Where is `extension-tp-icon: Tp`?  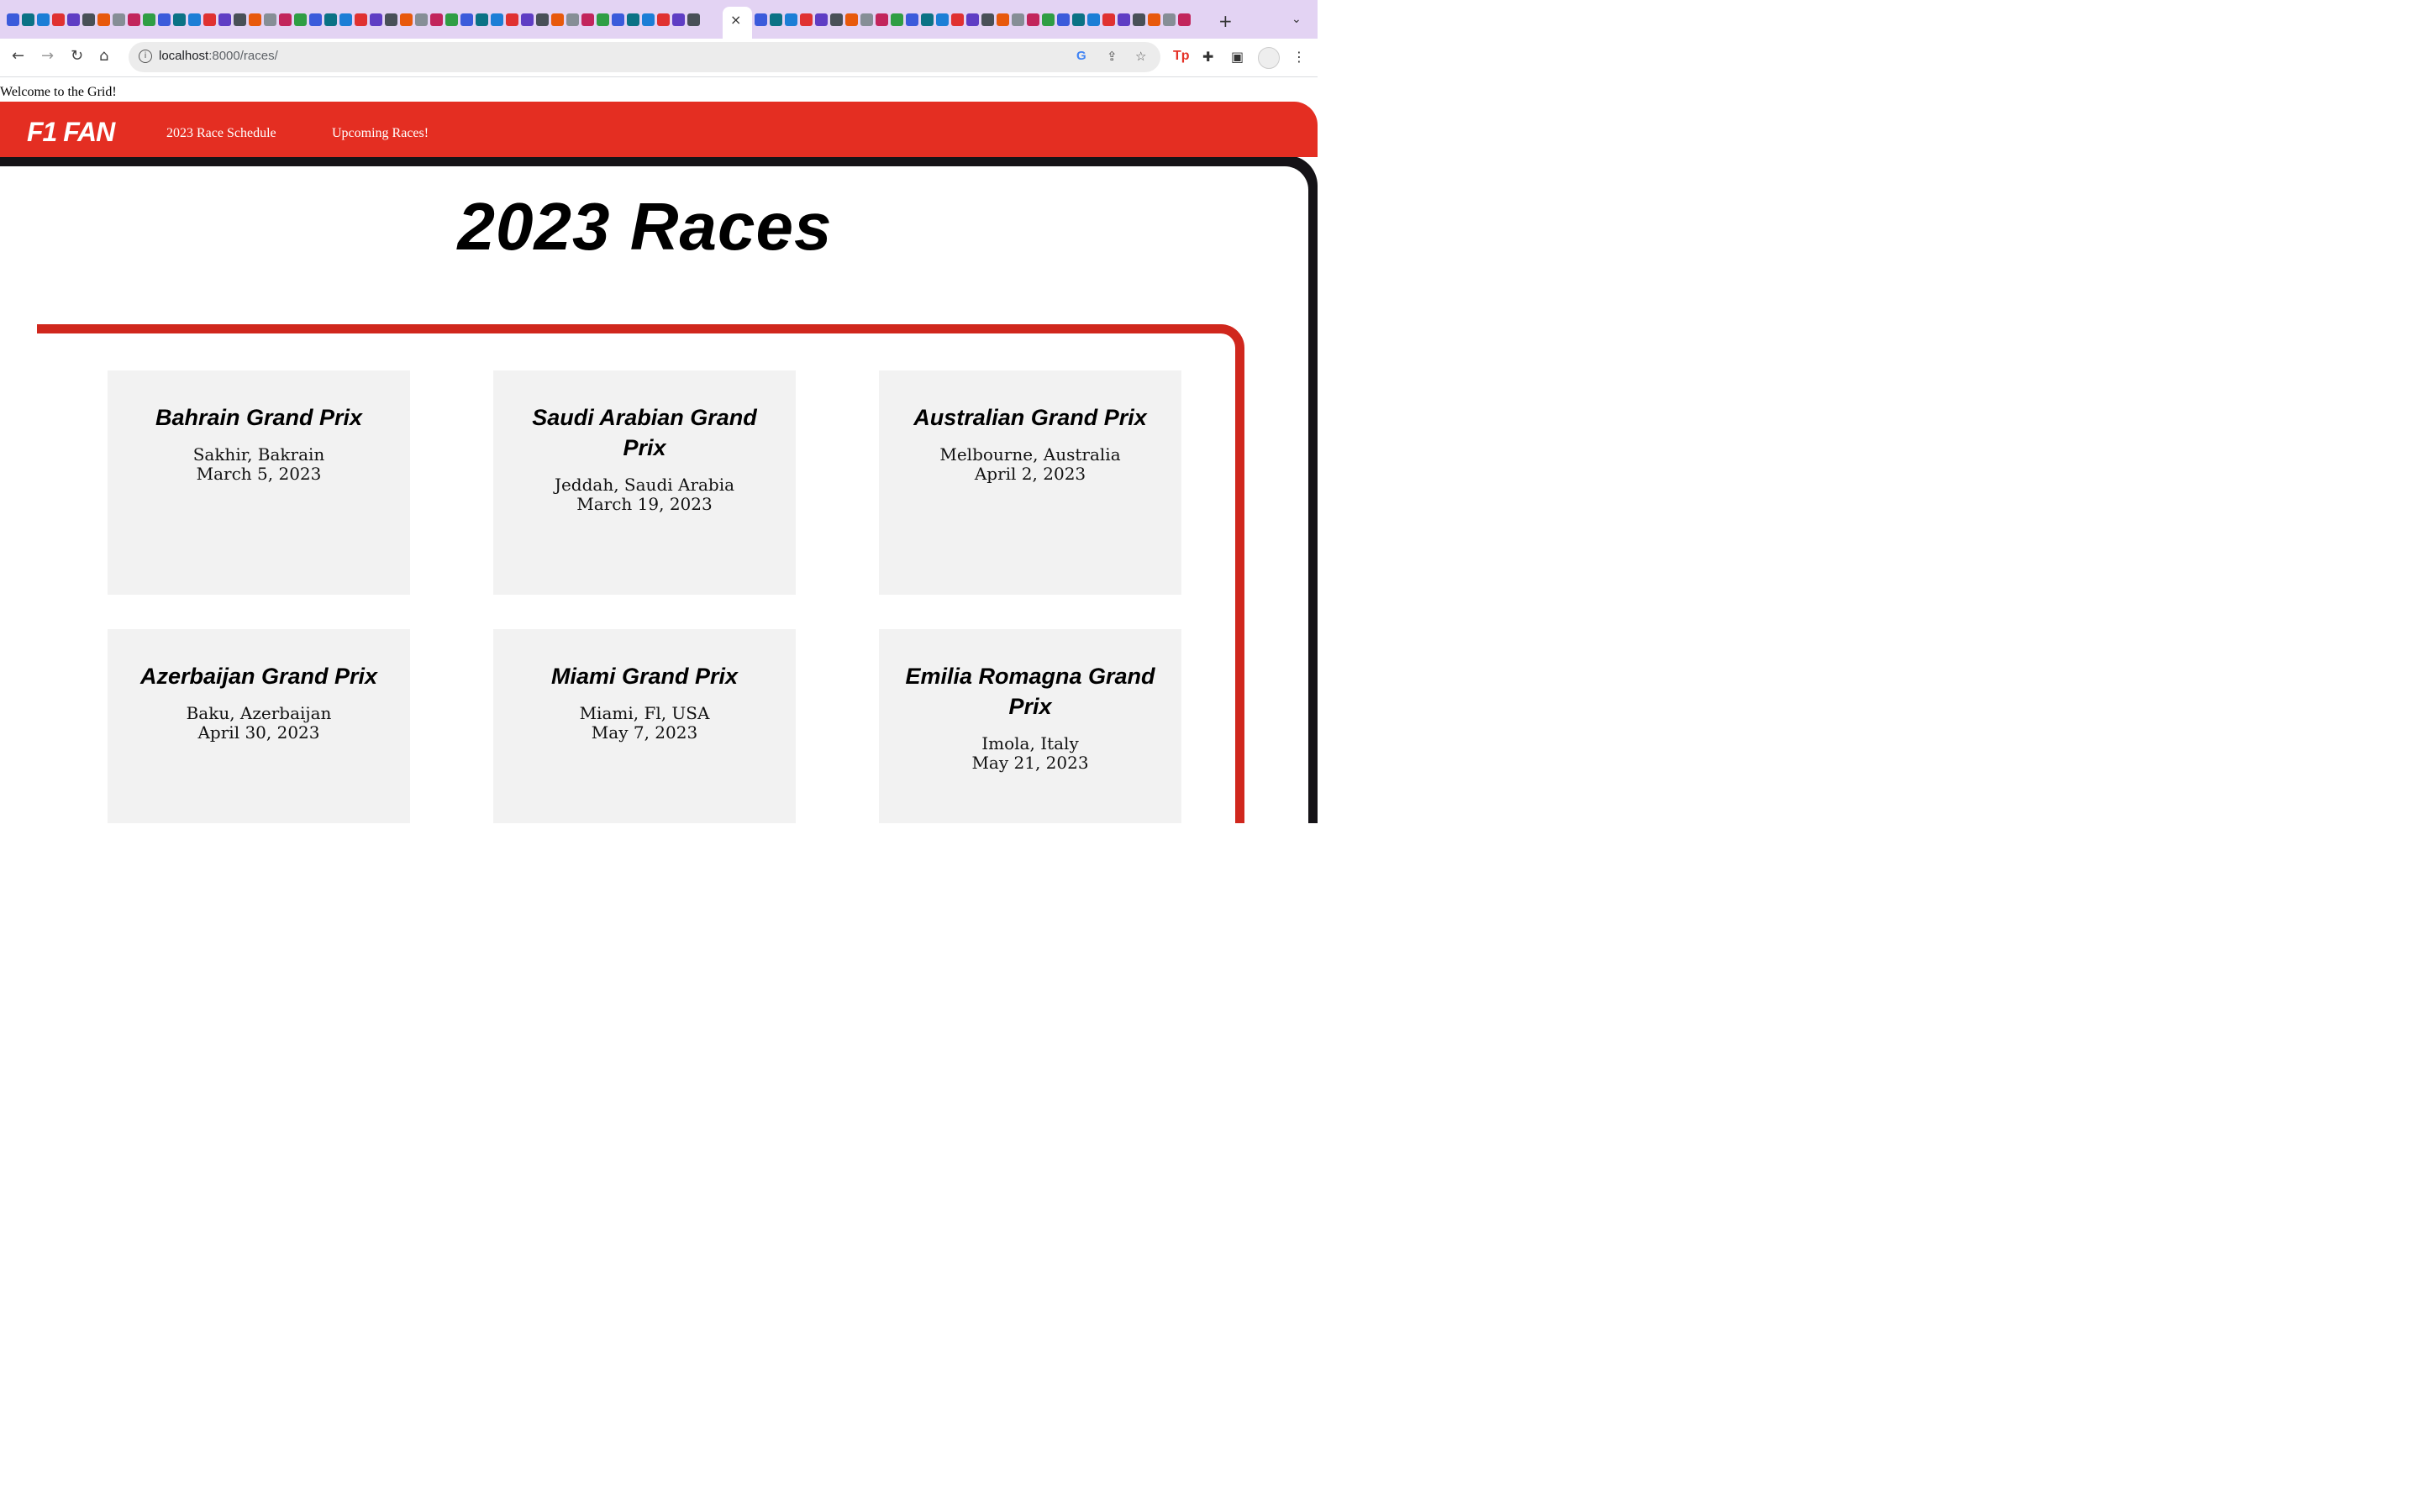
extension-tp-icon: Tp is located at coordinates (1181, 56).